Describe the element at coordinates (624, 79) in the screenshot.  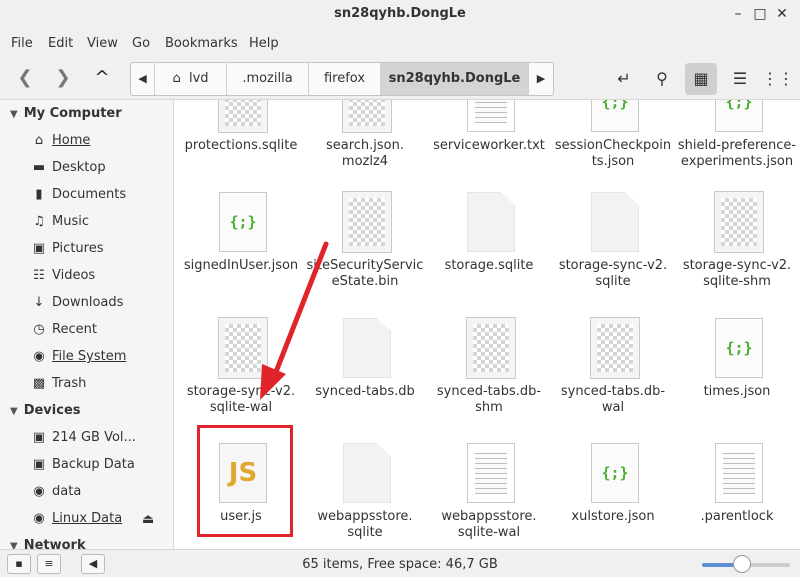
I see `toggle-location-icon: ↵` at that location.